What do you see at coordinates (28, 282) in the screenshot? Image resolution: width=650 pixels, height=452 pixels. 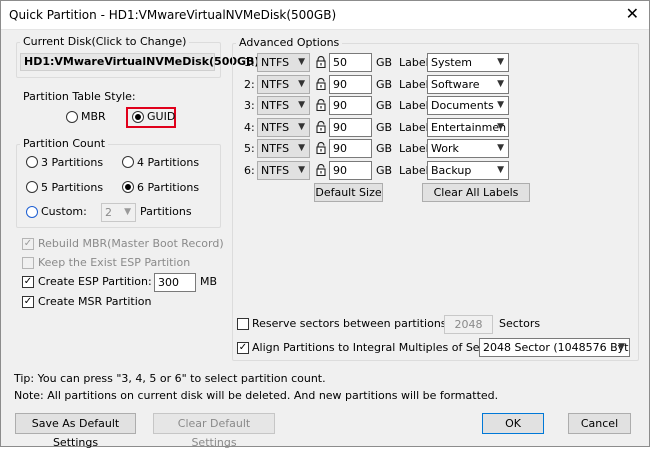 I see `create-esp-checkbox: ✓` at bounding box center [28, 282].